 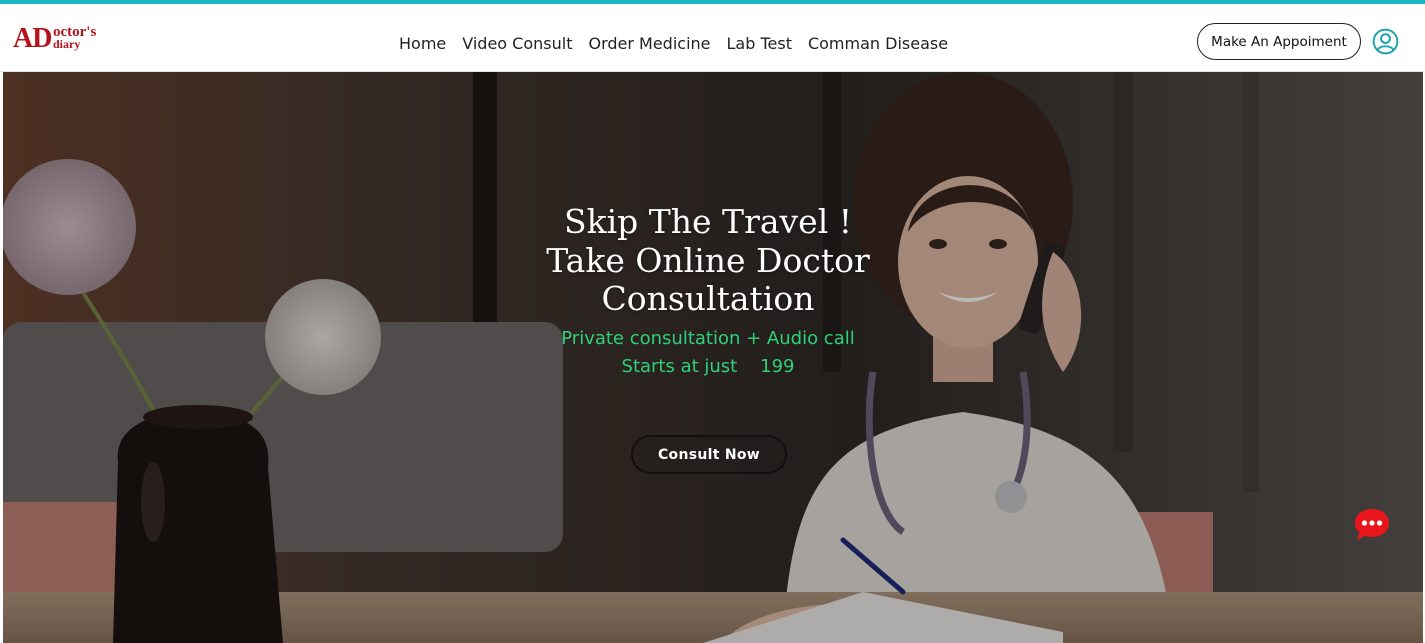 I want to click on nav-link-order-medicine: Order Medicine, so click(x=649, y=44).